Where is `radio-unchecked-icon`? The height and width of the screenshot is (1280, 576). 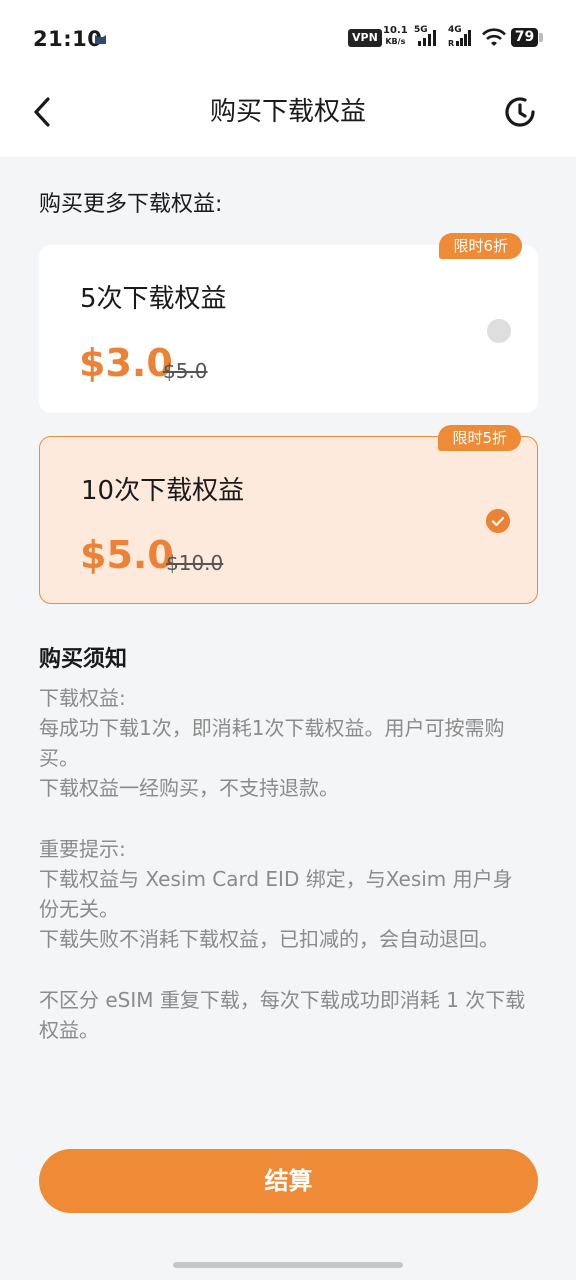 radio-unchecked-icon is located at coordinates (499, 331).